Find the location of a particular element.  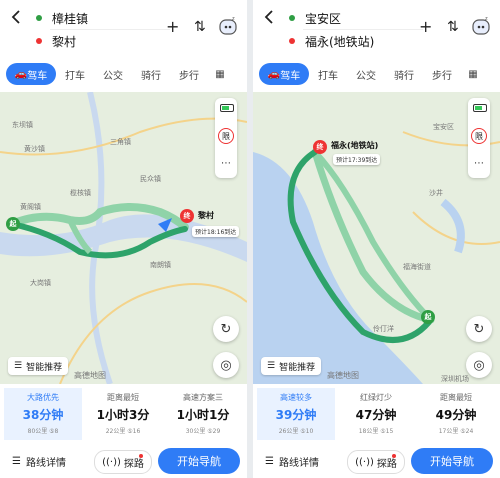

route-search-bar: 樟桂镇 黎村 + ⇅ z is located at coordinates (123, 28).